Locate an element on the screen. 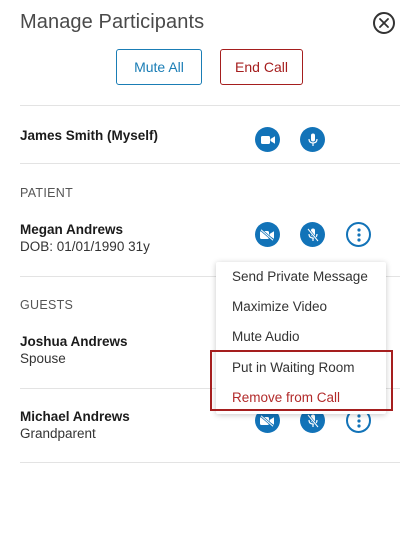 This screenshot has height=552, width=419. patient-mic-button is located at coordinates (312, 234).